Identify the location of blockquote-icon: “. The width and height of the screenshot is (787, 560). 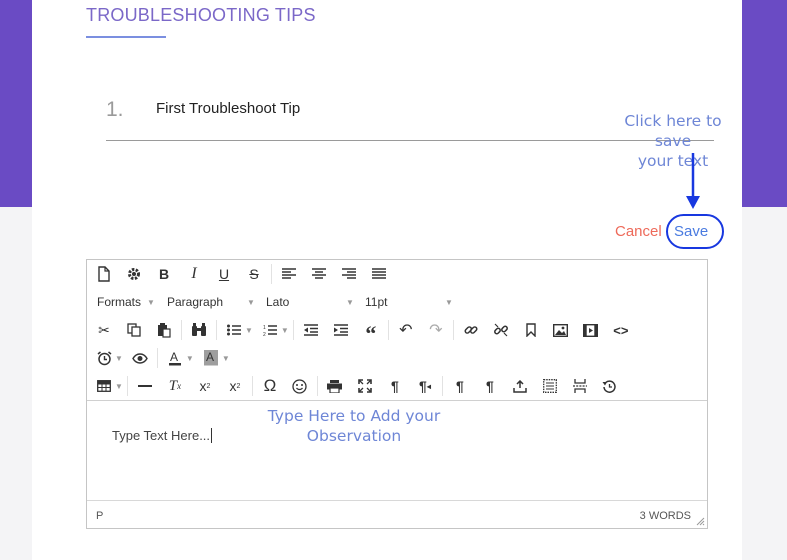
(371, 331).